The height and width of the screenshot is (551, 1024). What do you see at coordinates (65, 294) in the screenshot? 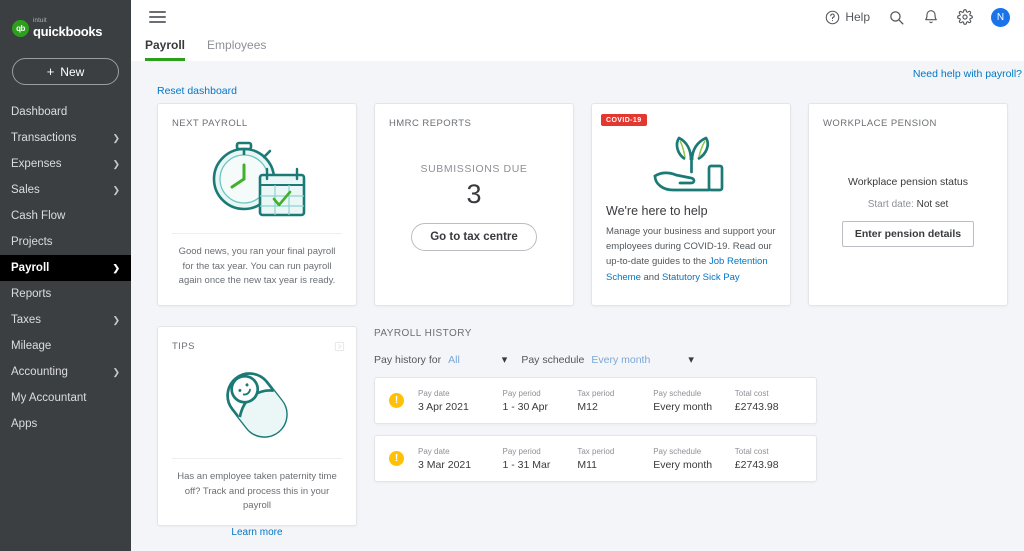
I see `sidebar-item-reports: Reports` at bounding box center [65, 294].